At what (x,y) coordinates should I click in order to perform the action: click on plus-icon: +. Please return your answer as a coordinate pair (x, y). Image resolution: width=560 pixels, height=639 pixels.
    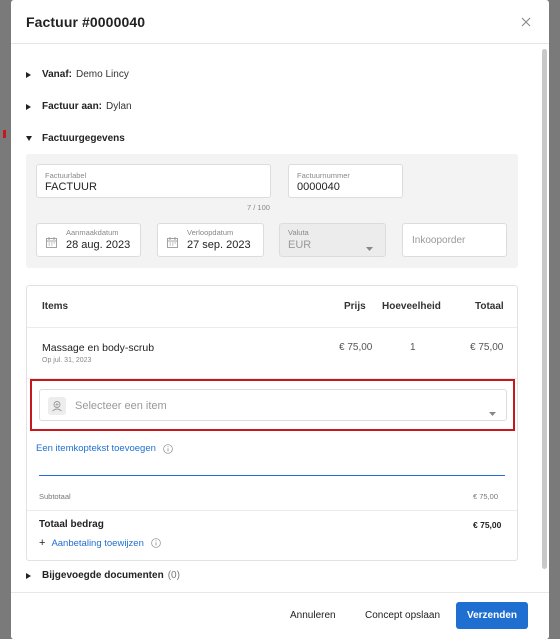
    Looking at the image, I should click on (42, 543).